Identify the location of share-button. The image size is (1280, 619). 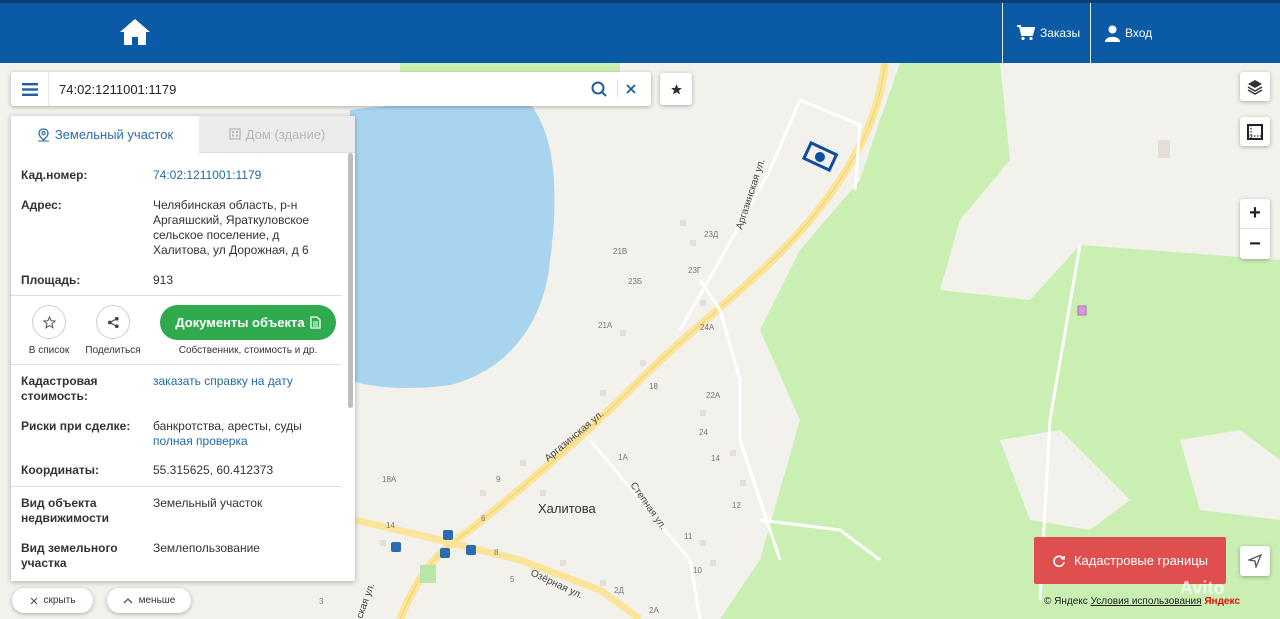
(113, 322).